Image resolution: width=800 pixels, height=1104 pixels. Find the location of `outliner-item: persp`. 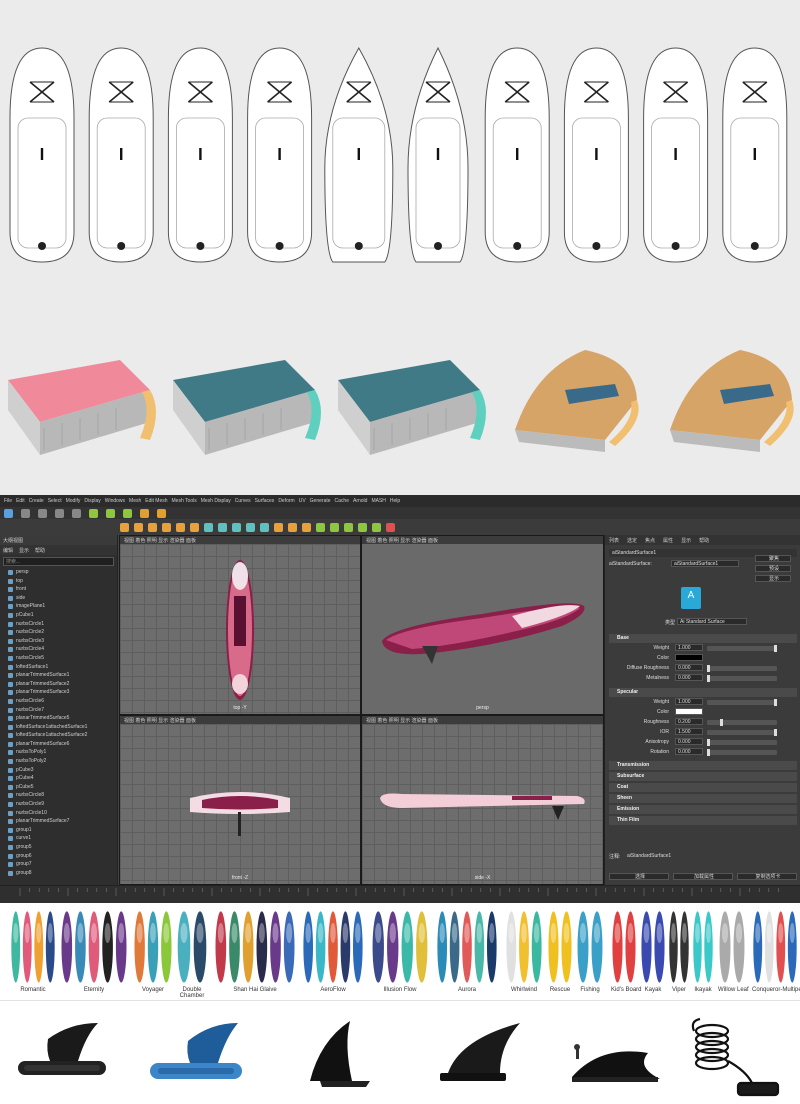

outliner-item: persp is located at coordinates (58, 572).